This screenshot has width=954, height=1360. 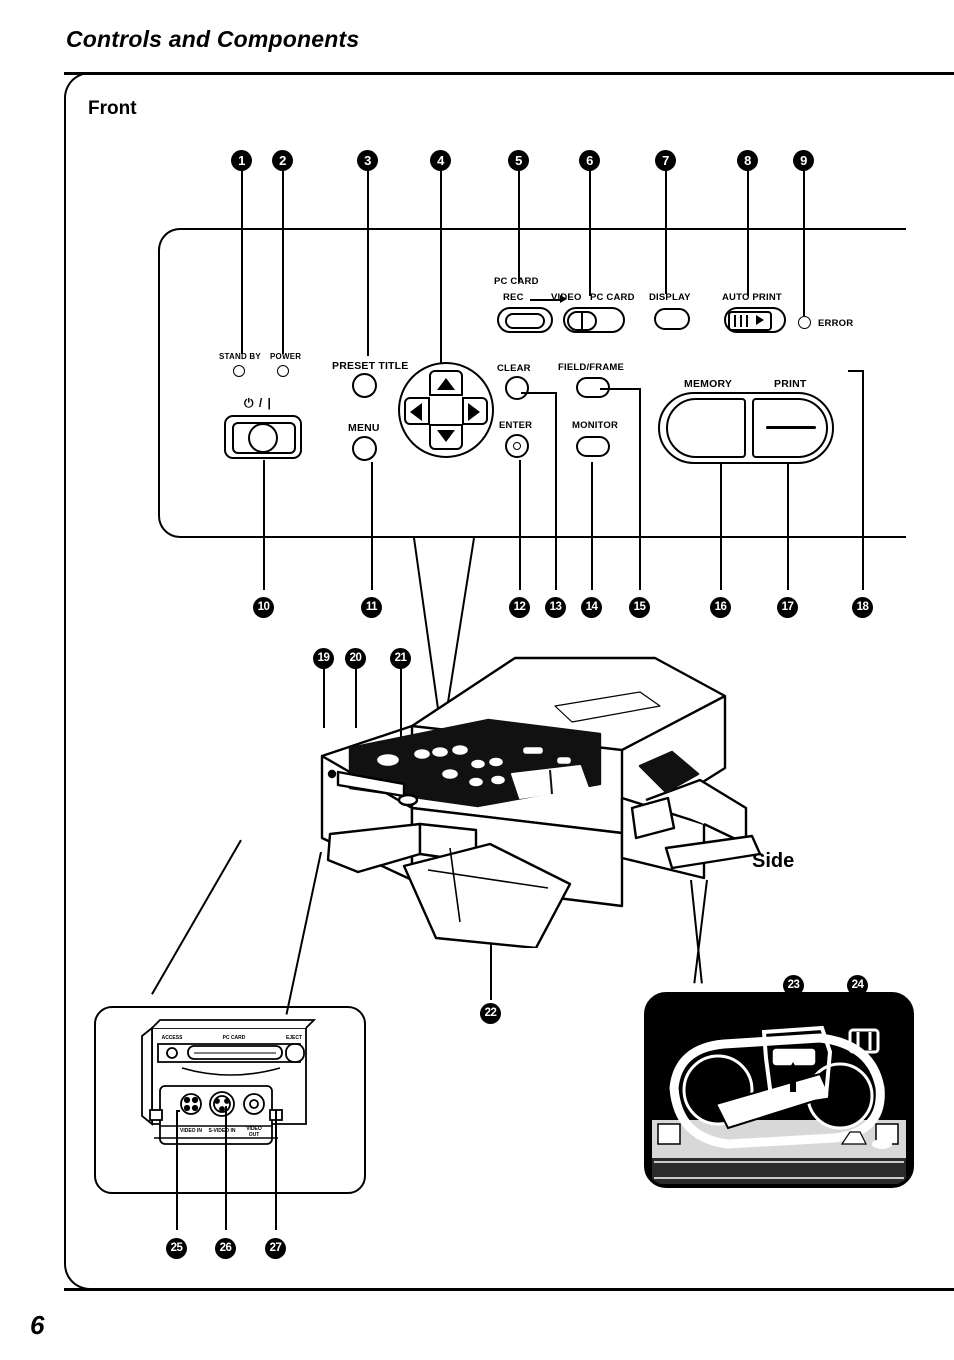 I want to click on label-memory: MEMORY, so click(x=708, y=384).